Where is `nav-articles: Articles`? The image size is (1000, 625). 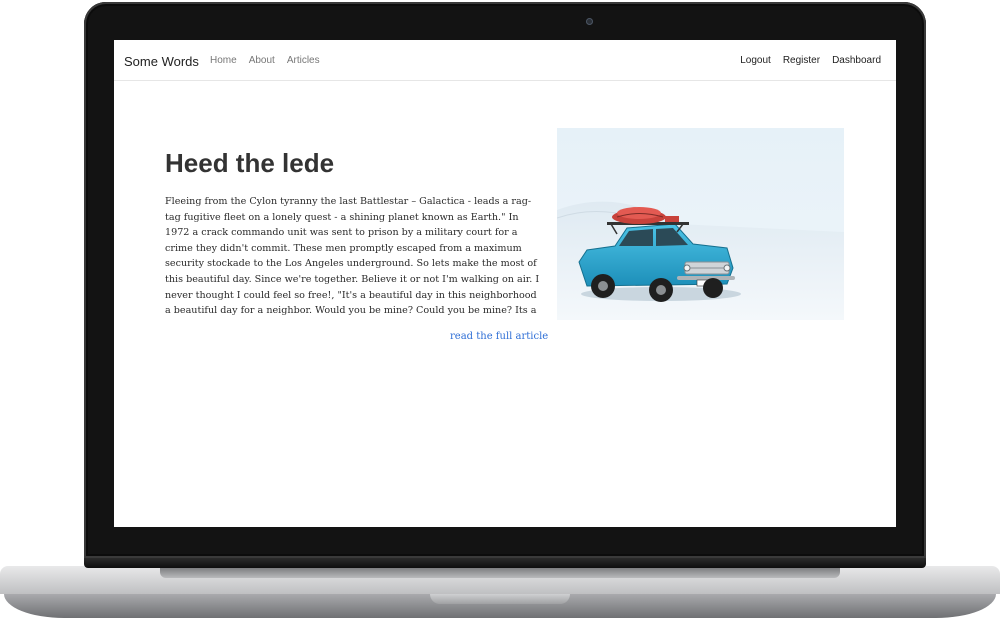 nav-articles: Articles is located at coordinates (303, 60).